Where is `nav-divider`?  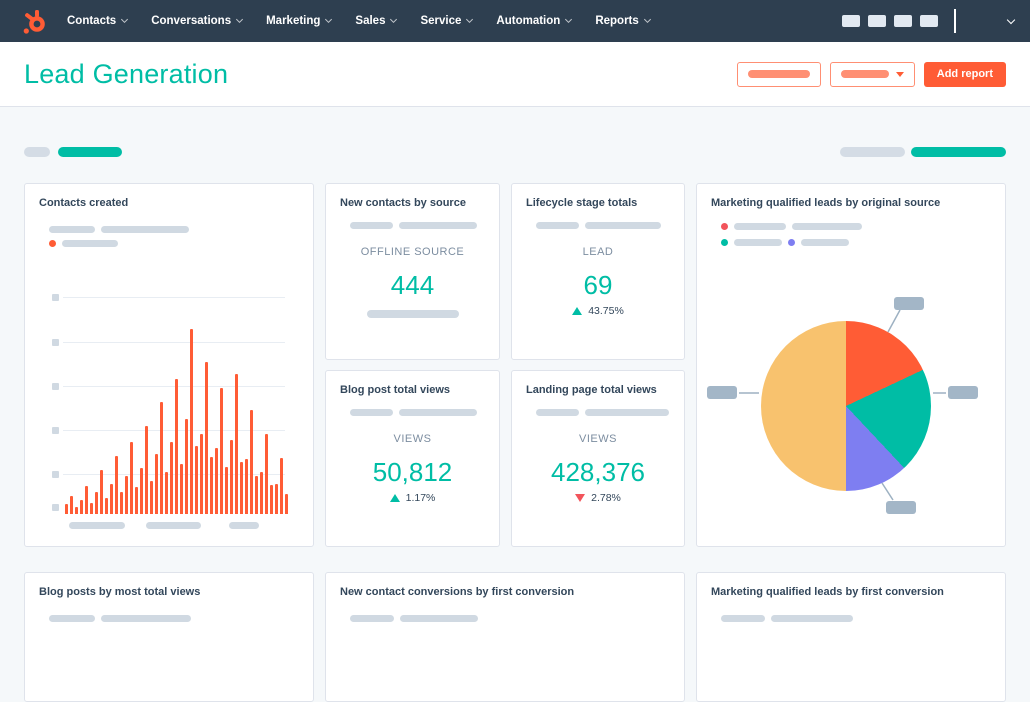
nav-divider is located at coordinates (955, 21).